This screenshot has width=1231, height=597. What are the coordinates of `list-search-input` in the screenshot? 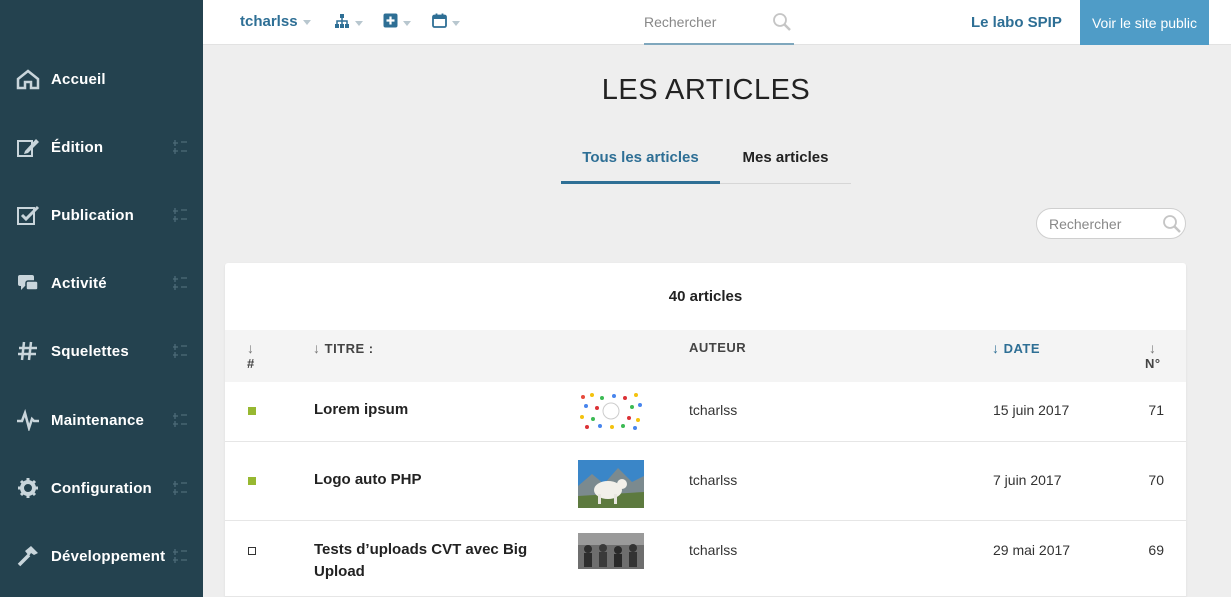 It's located at (1104, 224).